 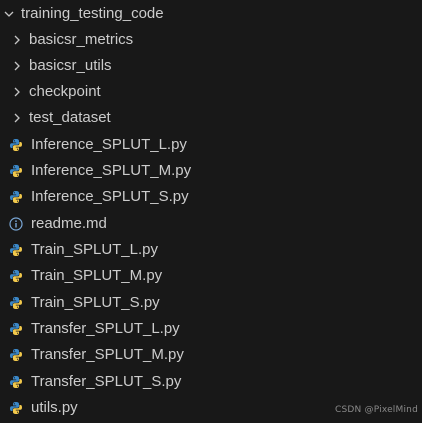 I want to click on watermark: CSDN @PixelMind, so click(x=376, y=410).